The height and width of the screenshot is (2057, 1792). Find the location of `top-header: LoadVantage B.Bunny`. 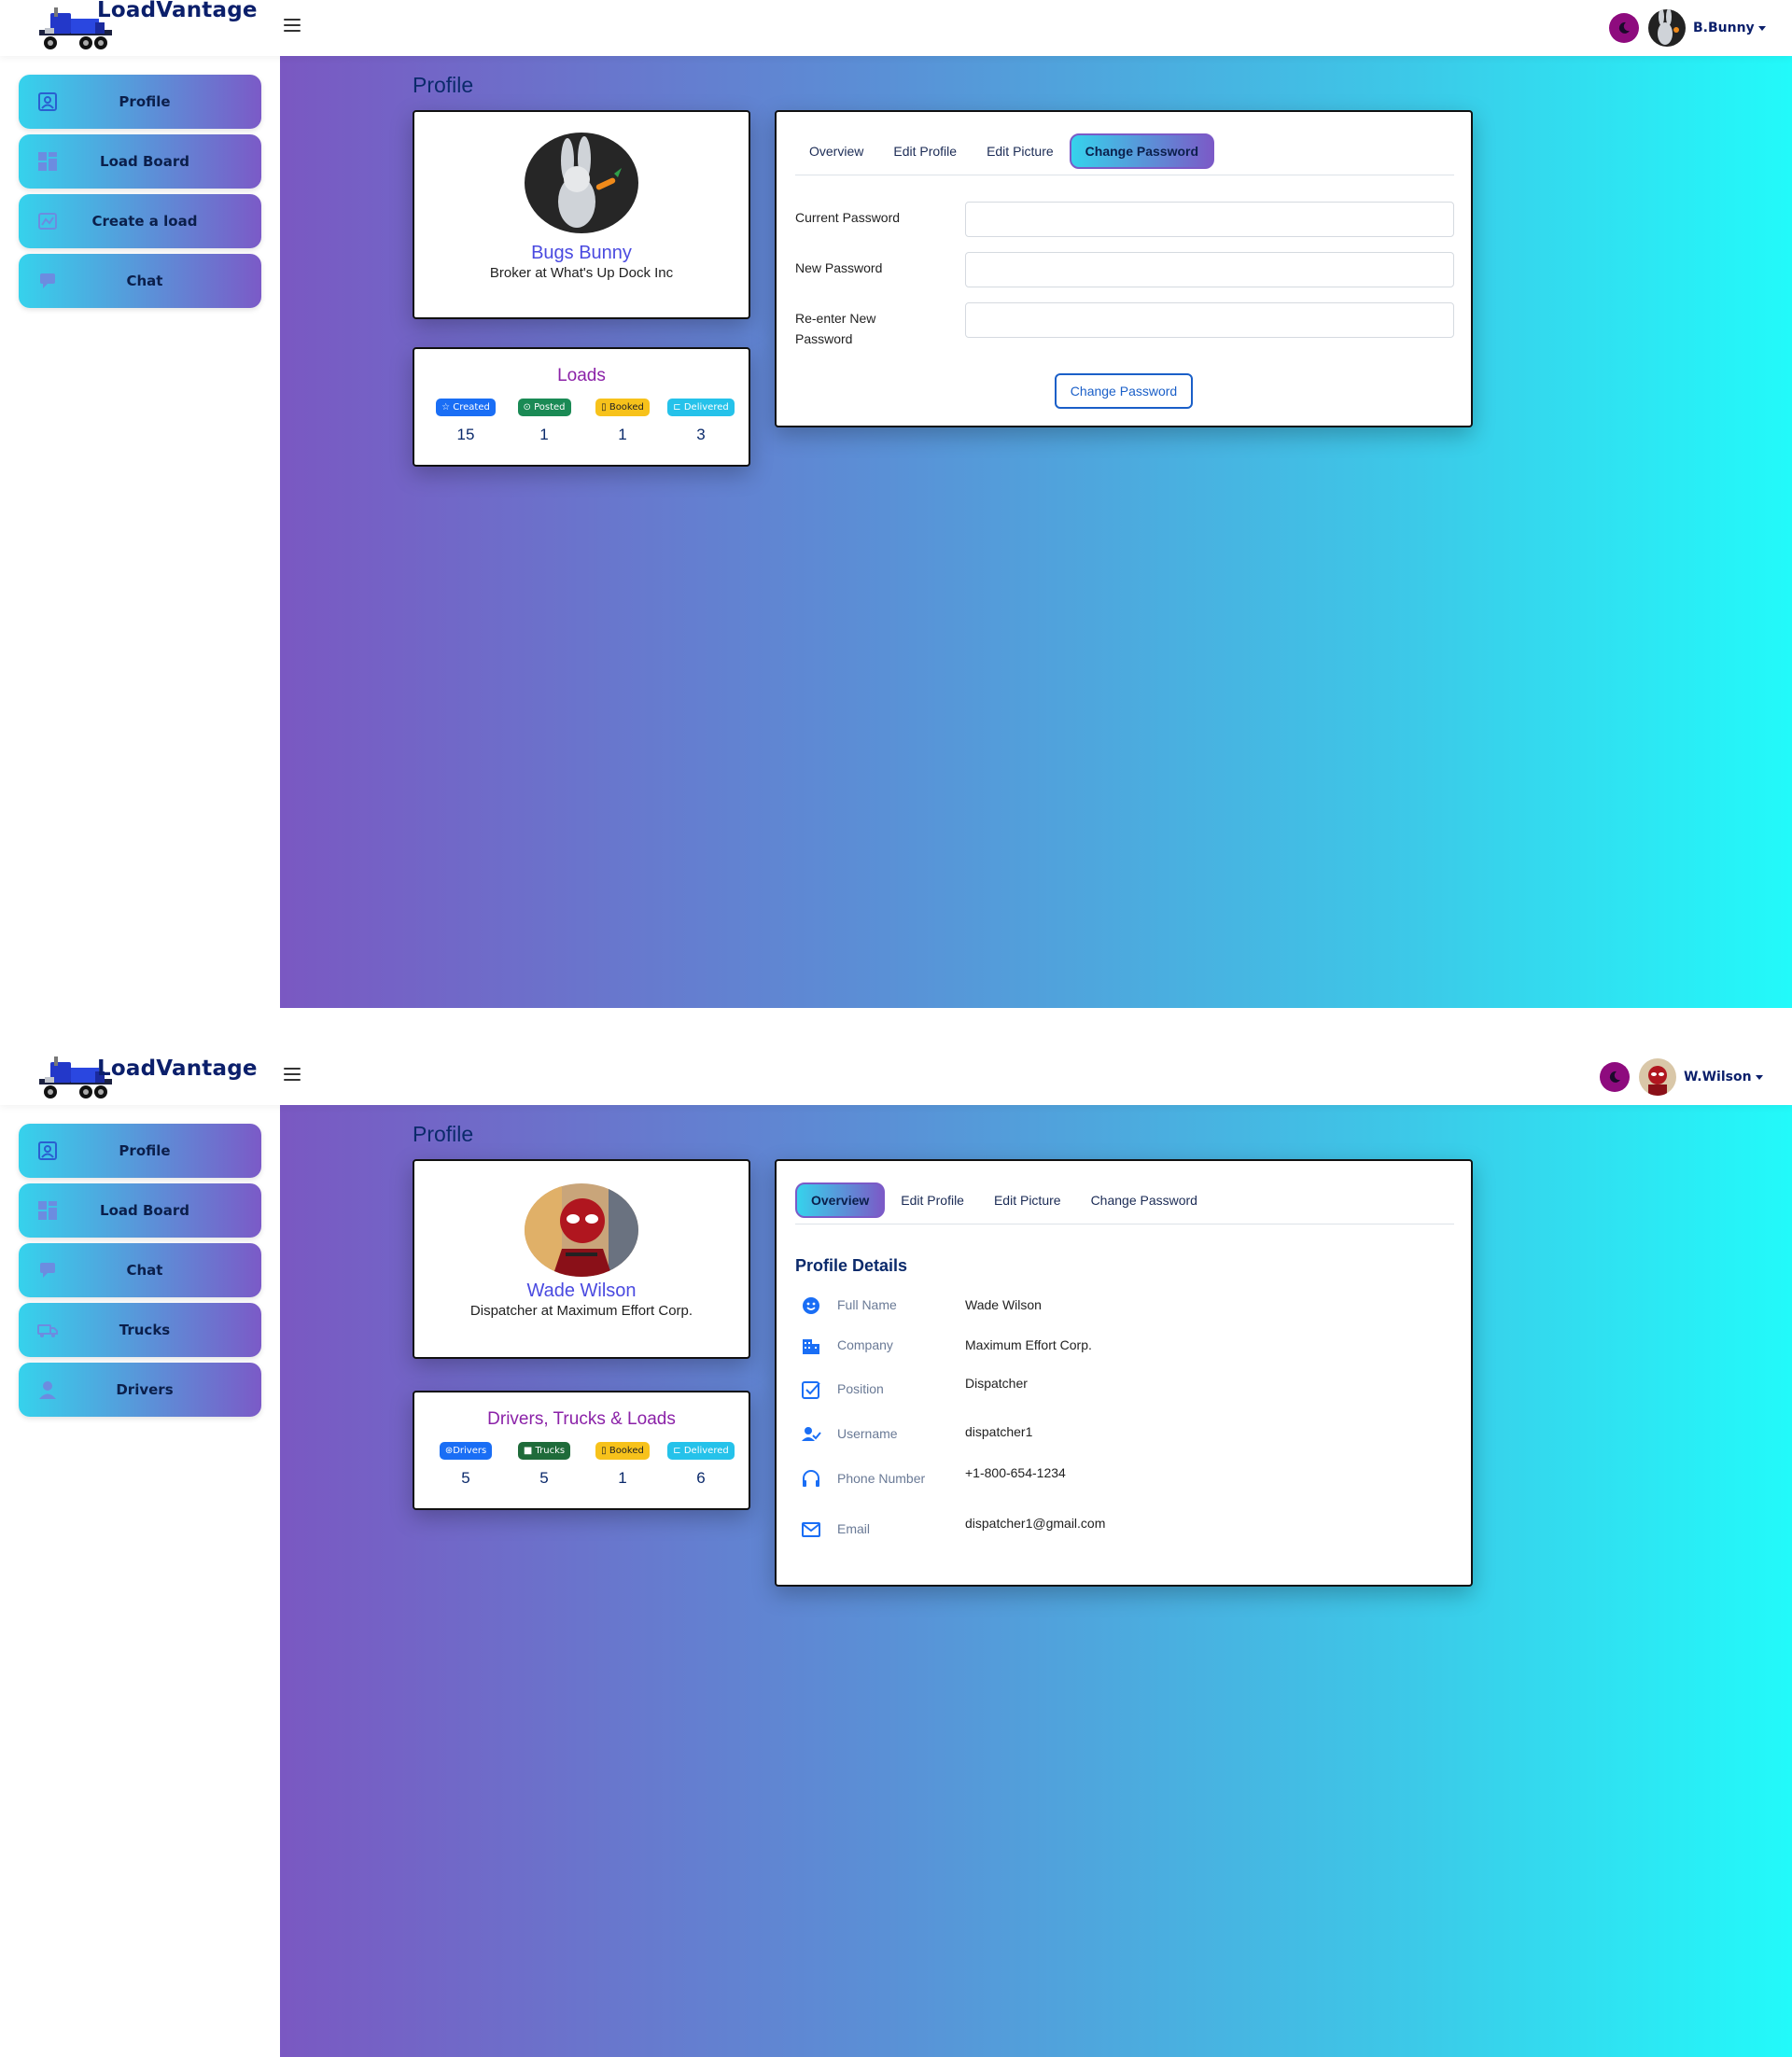

top-header: LoadVantage B.Bunny is located at coordinates (896, 28).